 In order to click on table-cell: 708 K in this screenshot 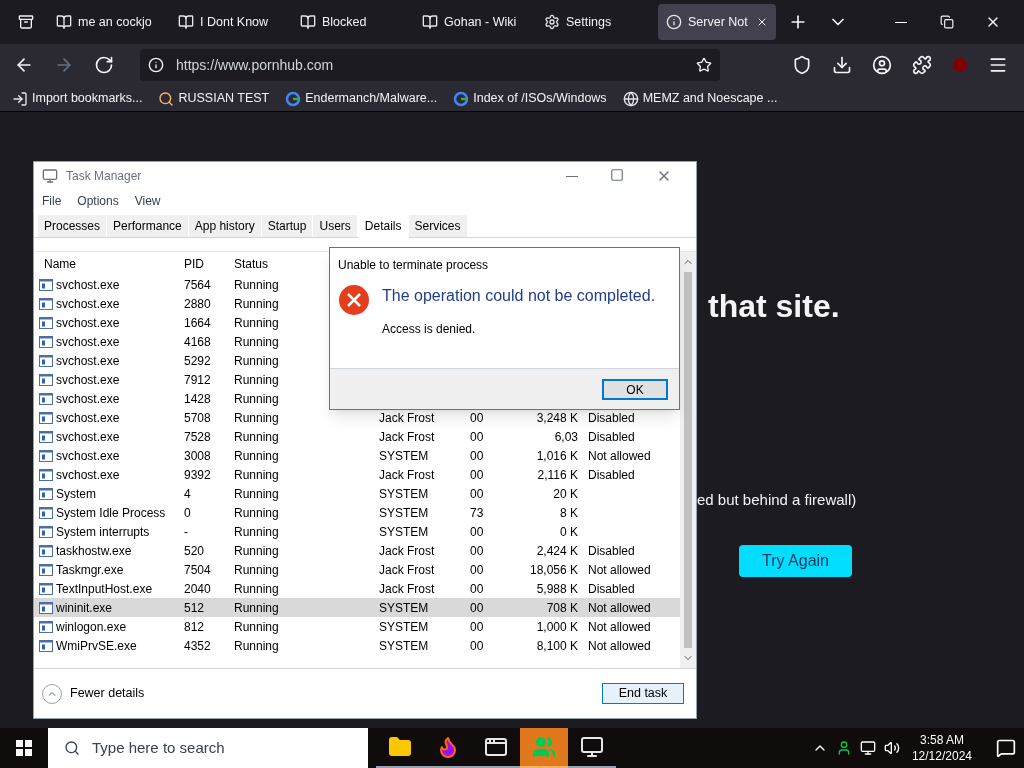, I will do `click(562, 607)`.